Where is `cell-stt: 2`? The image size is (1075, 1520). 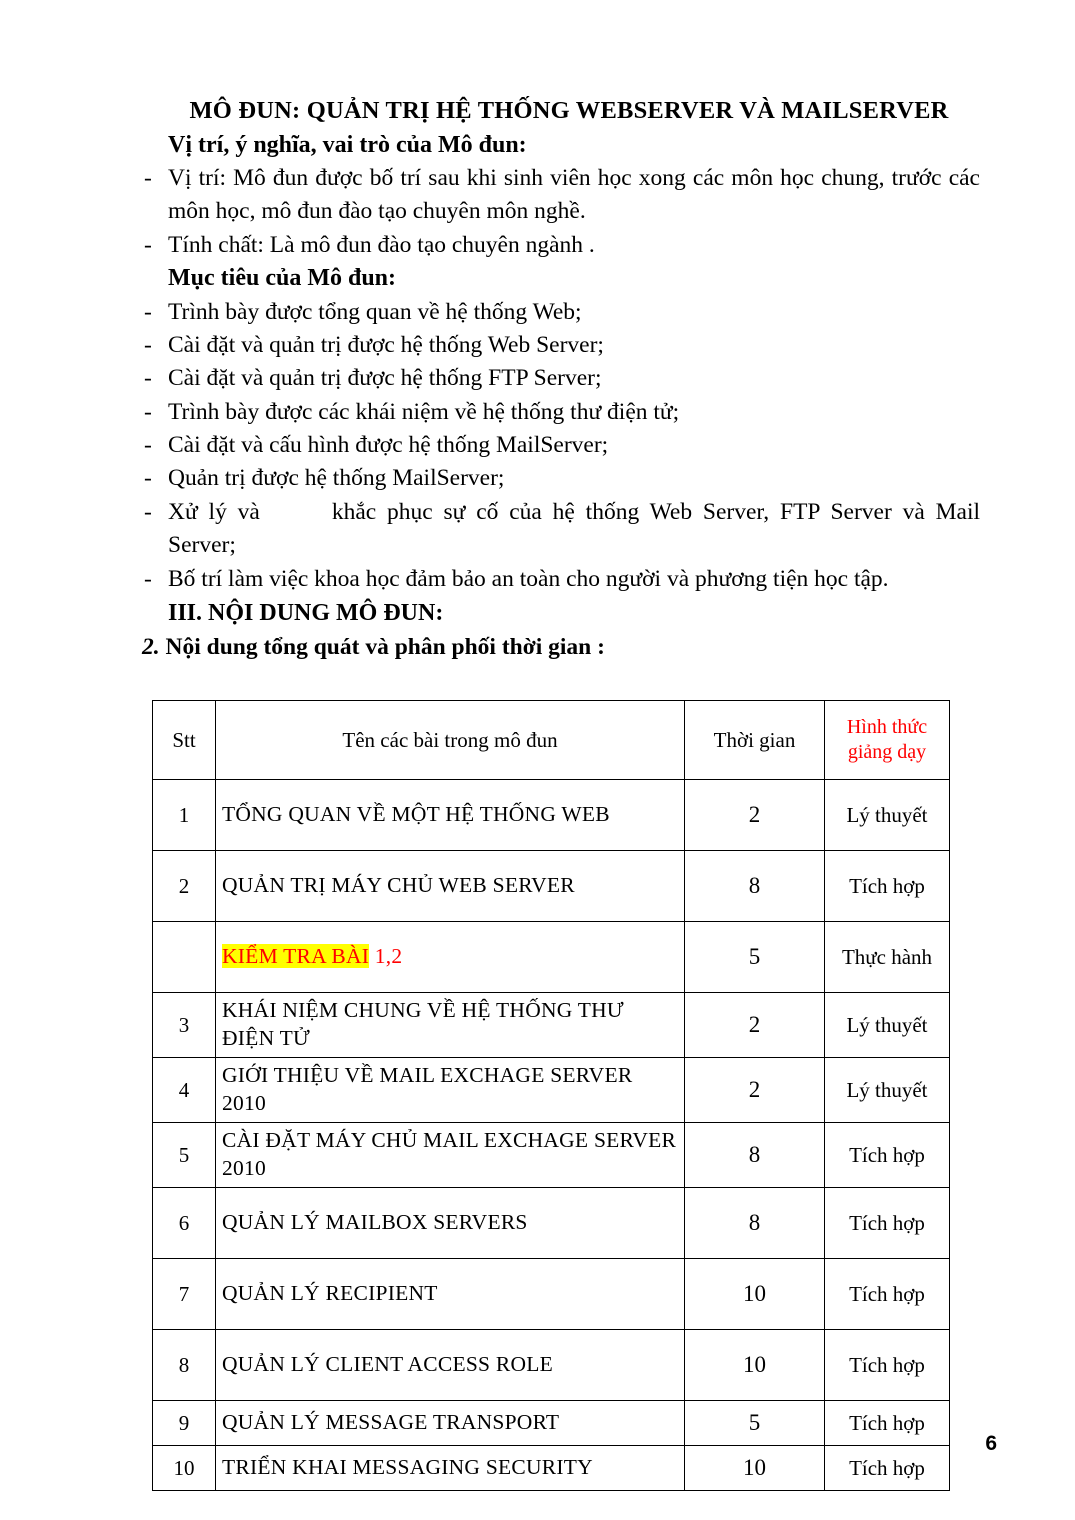
cell-stt: 2 is located at coordinates (184, 886).